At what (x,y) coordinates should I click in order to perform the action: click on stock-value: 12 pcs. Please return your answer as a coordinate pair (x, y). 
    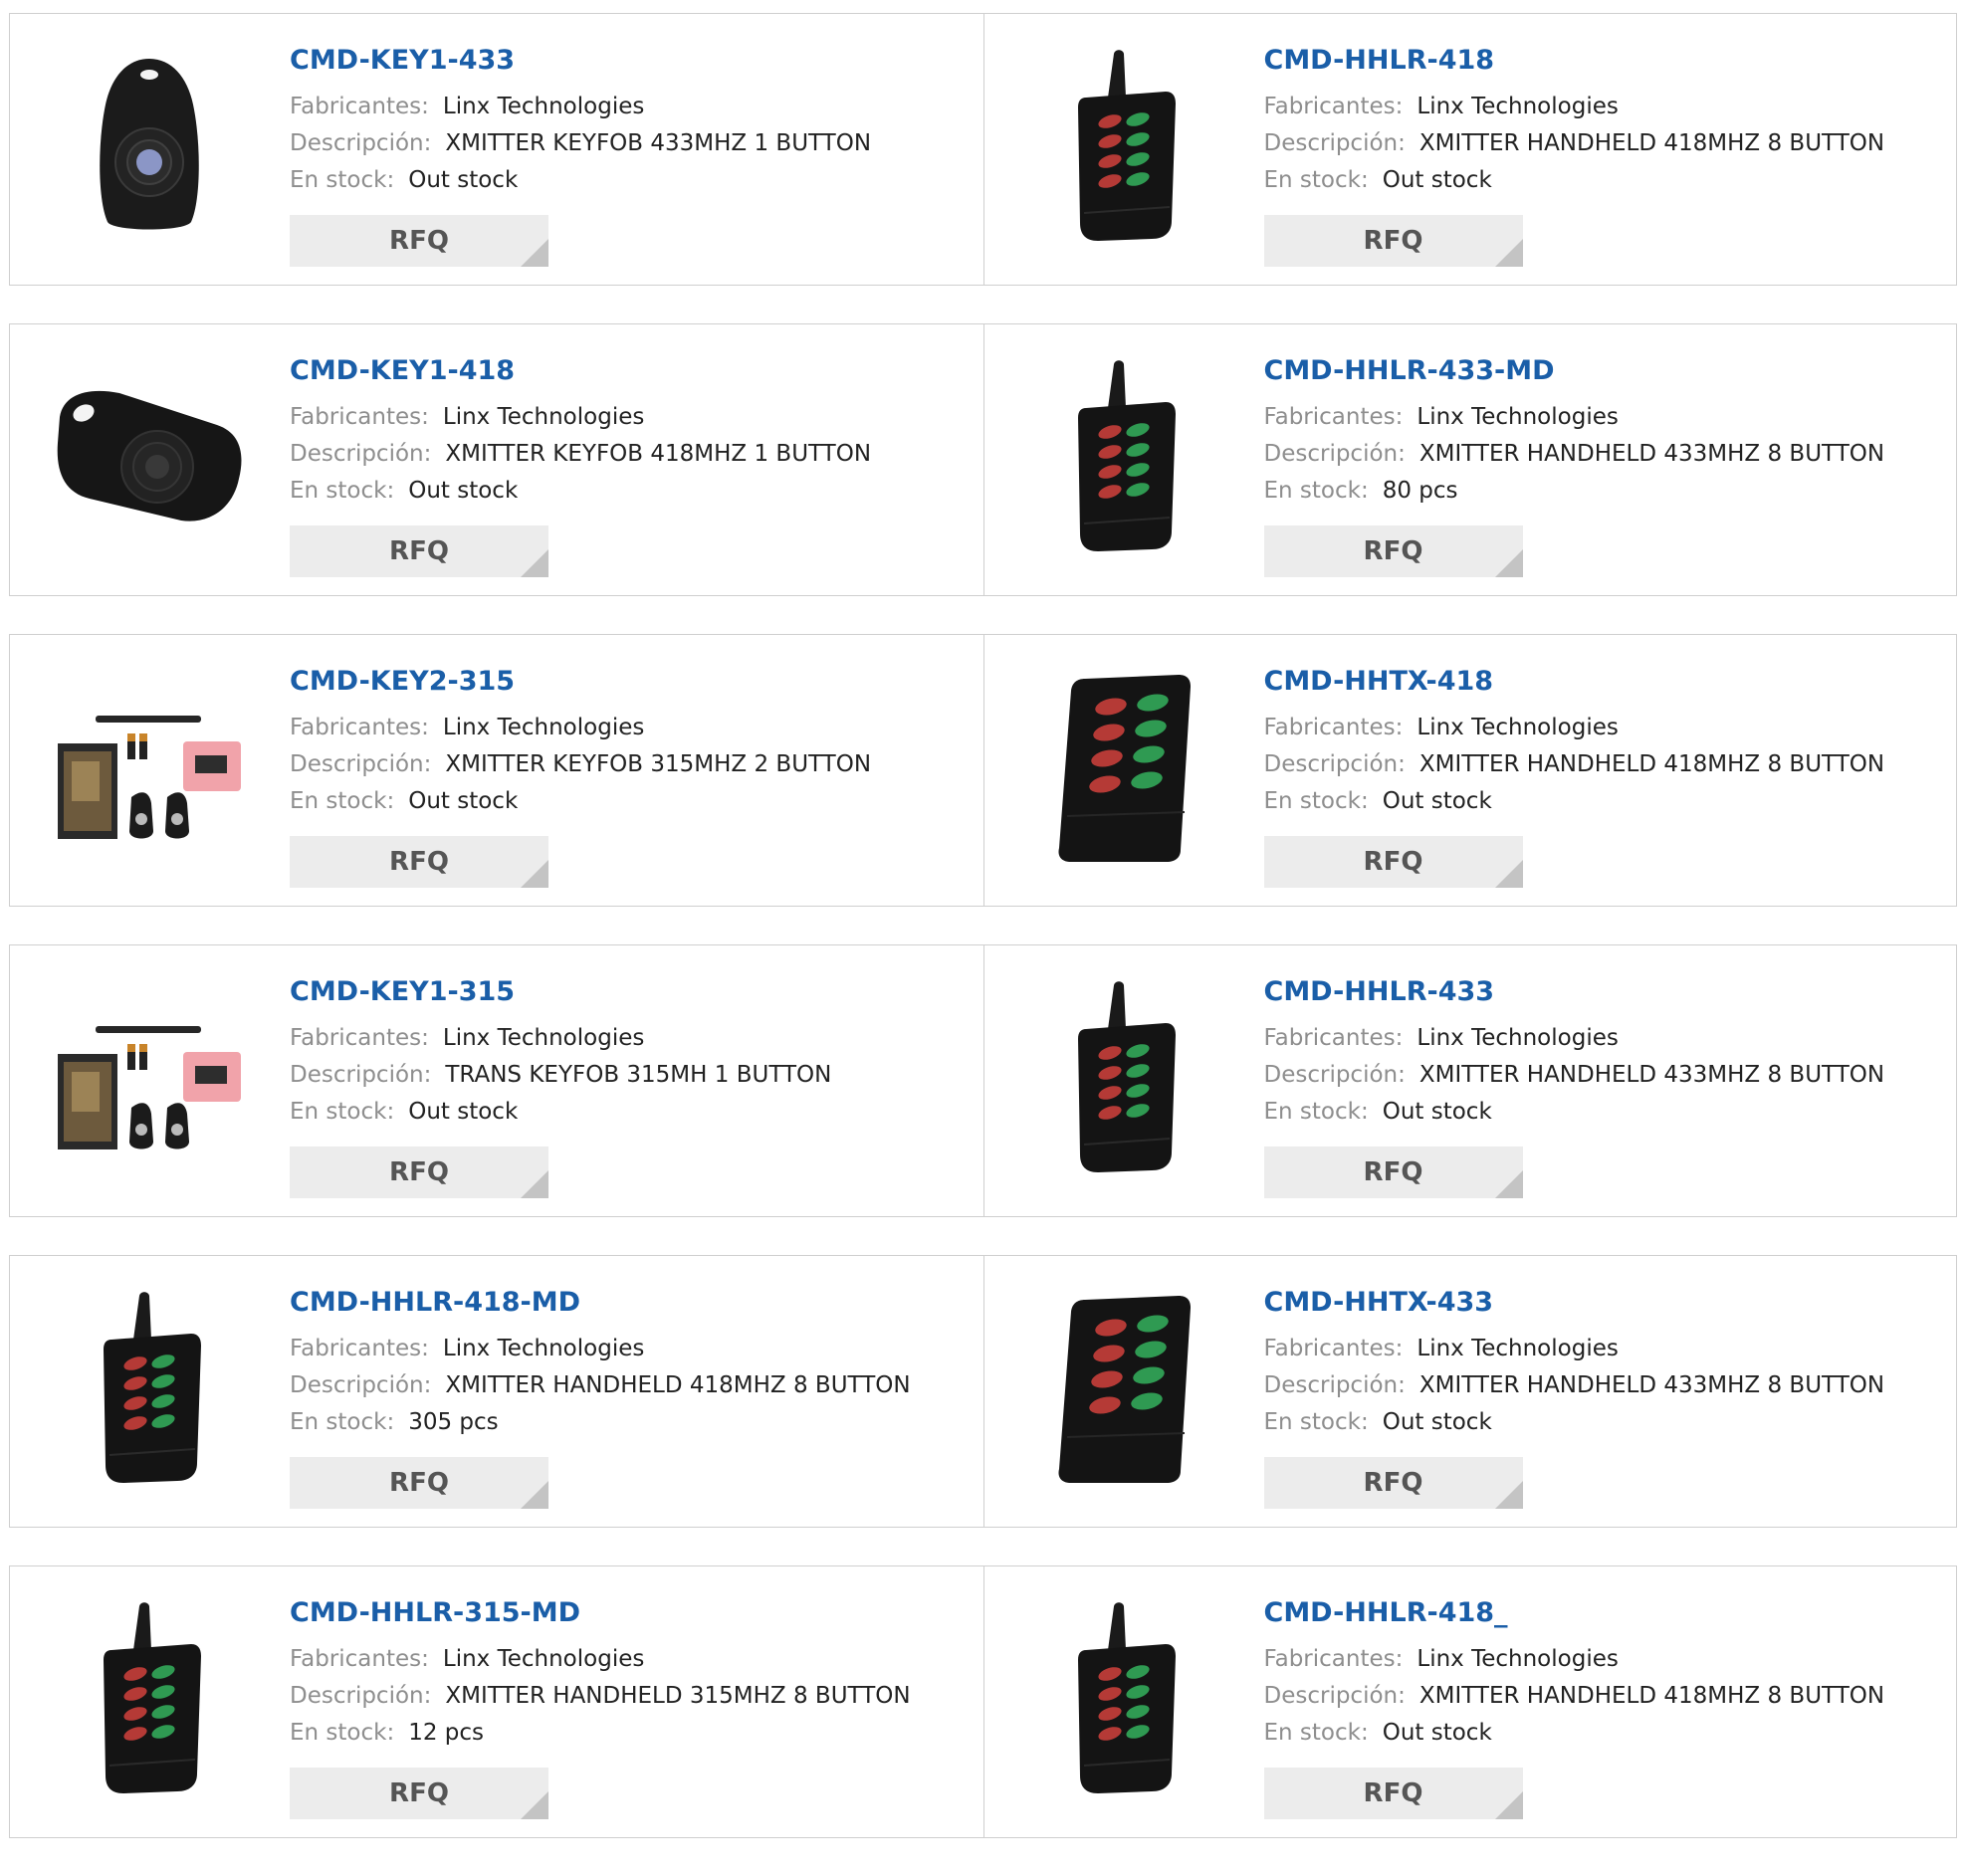
    Looking at the image, I should click on (446, 1733).